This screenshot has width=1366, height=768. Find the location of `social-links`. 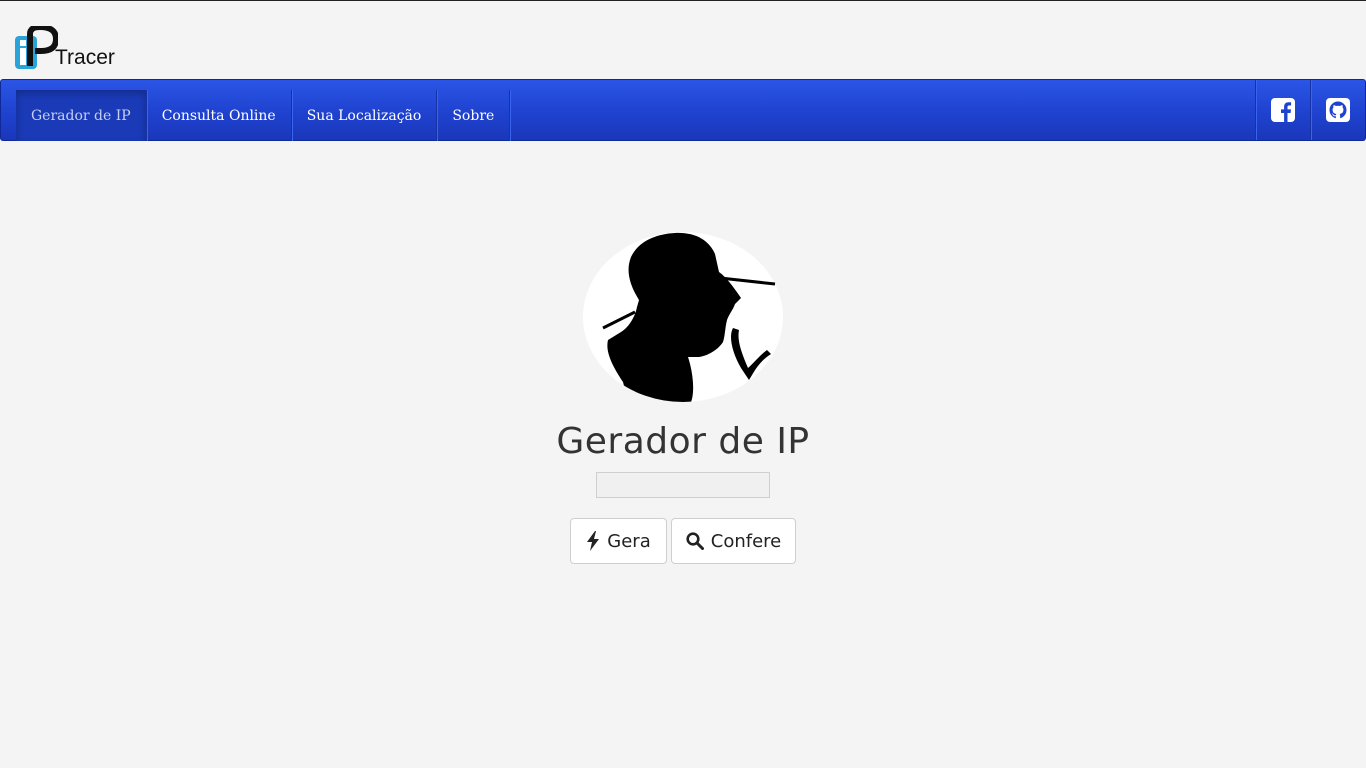

social-links is located at coordinates (1310, 110).